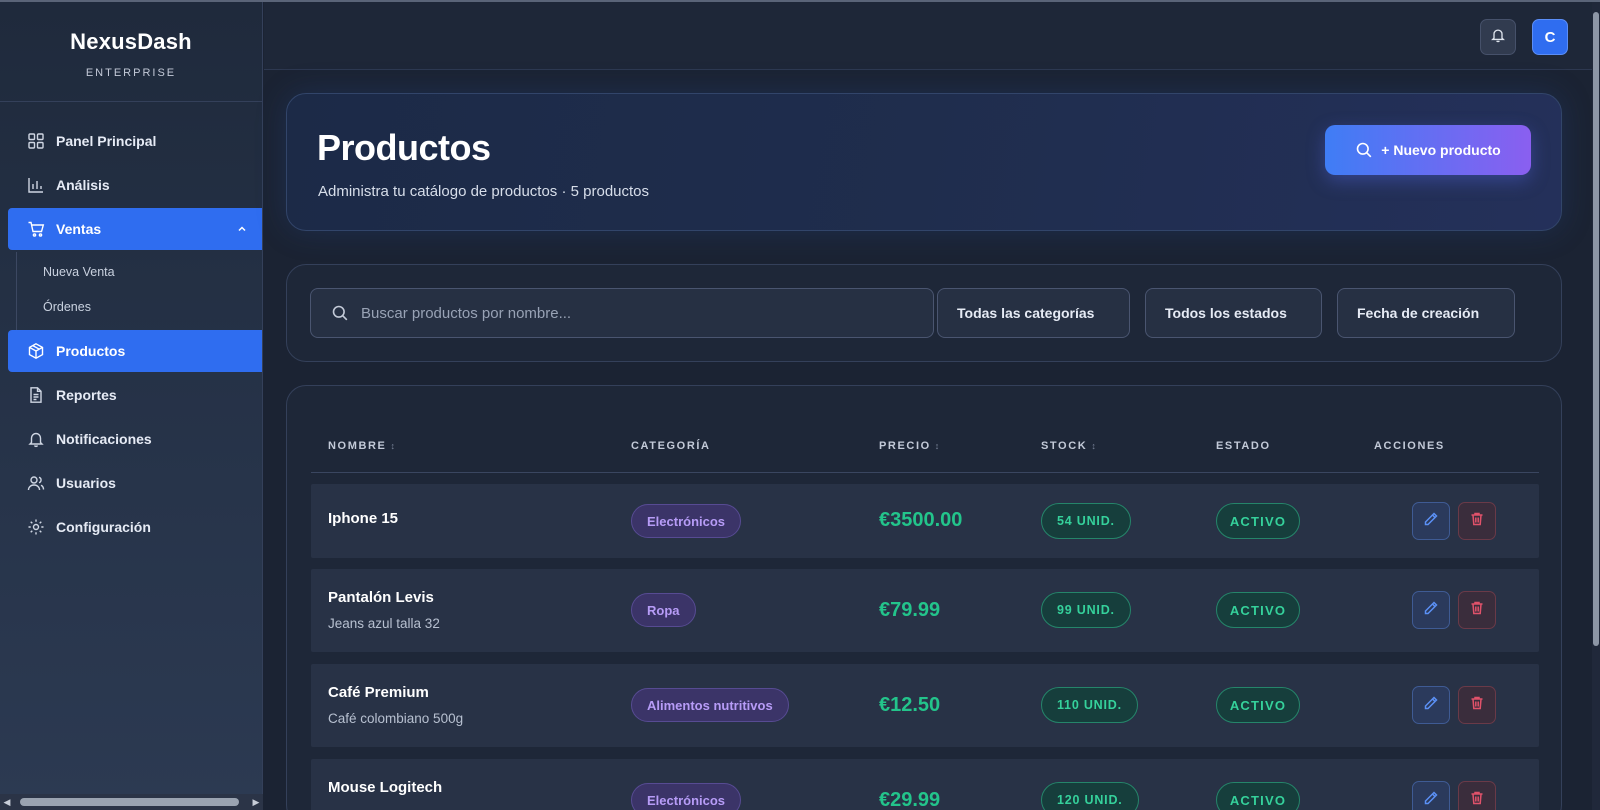 This screenshot has width=1600, height=810. I want to click on page-vertical-scrollbar, so click(1596, 406).